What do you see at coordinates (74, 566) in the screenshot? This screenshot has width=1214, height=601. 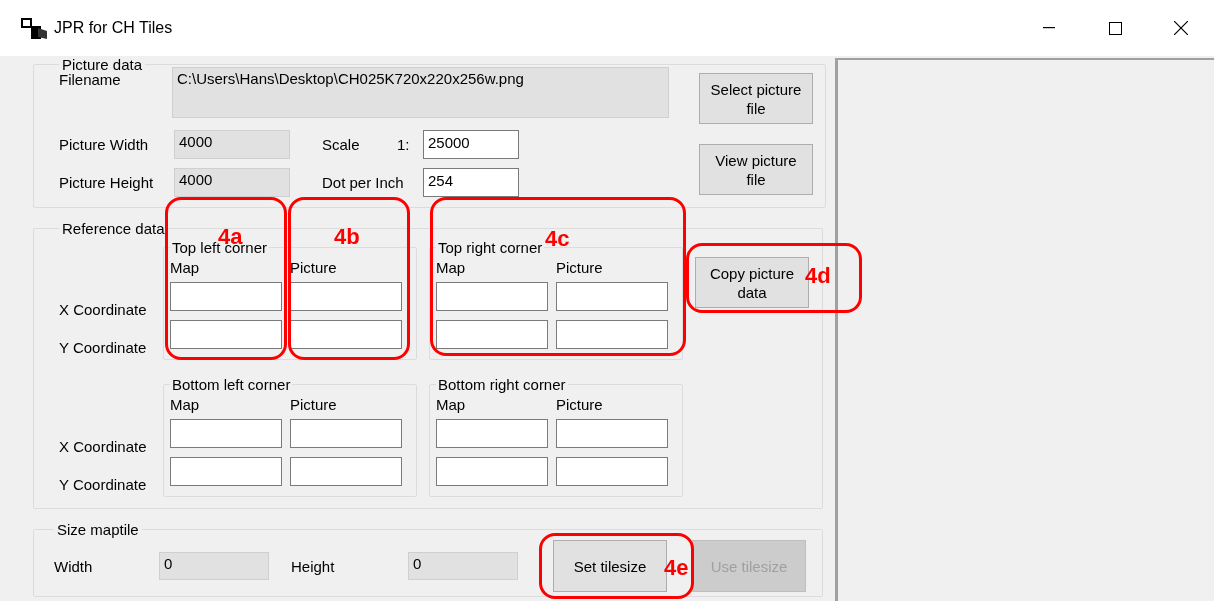 I see `field-label: Width` at bounding box center [74, 566].